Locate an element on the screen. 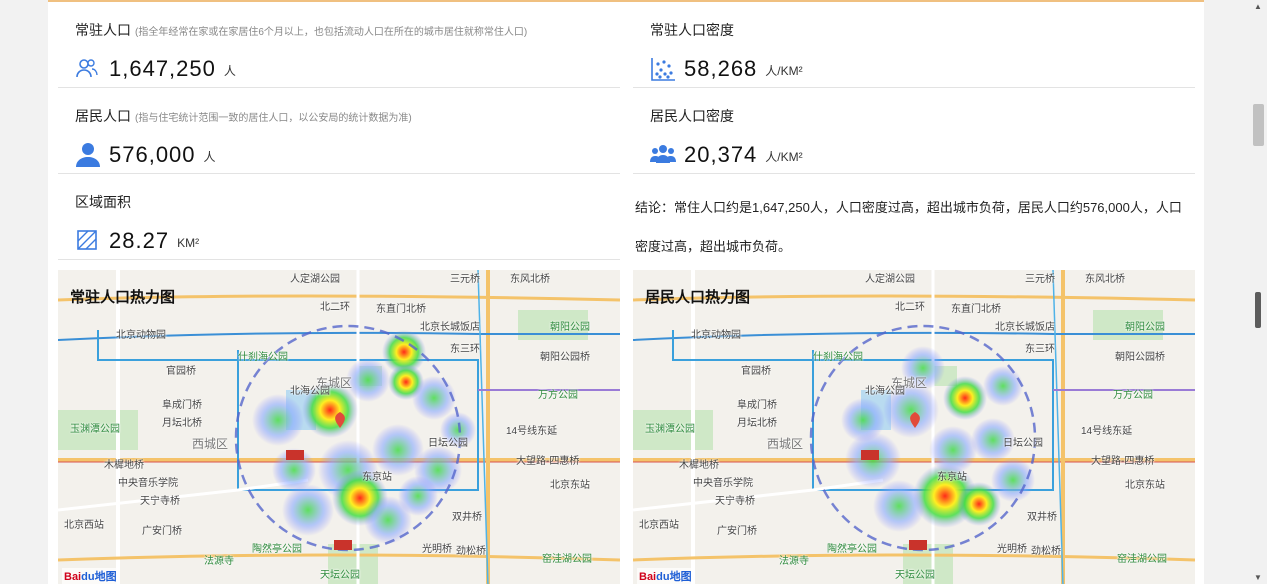 Image resolution: width=1267 pixels, height=584 pixels. stat-title: 居民人口密度 is located at coordinates (692, 116).